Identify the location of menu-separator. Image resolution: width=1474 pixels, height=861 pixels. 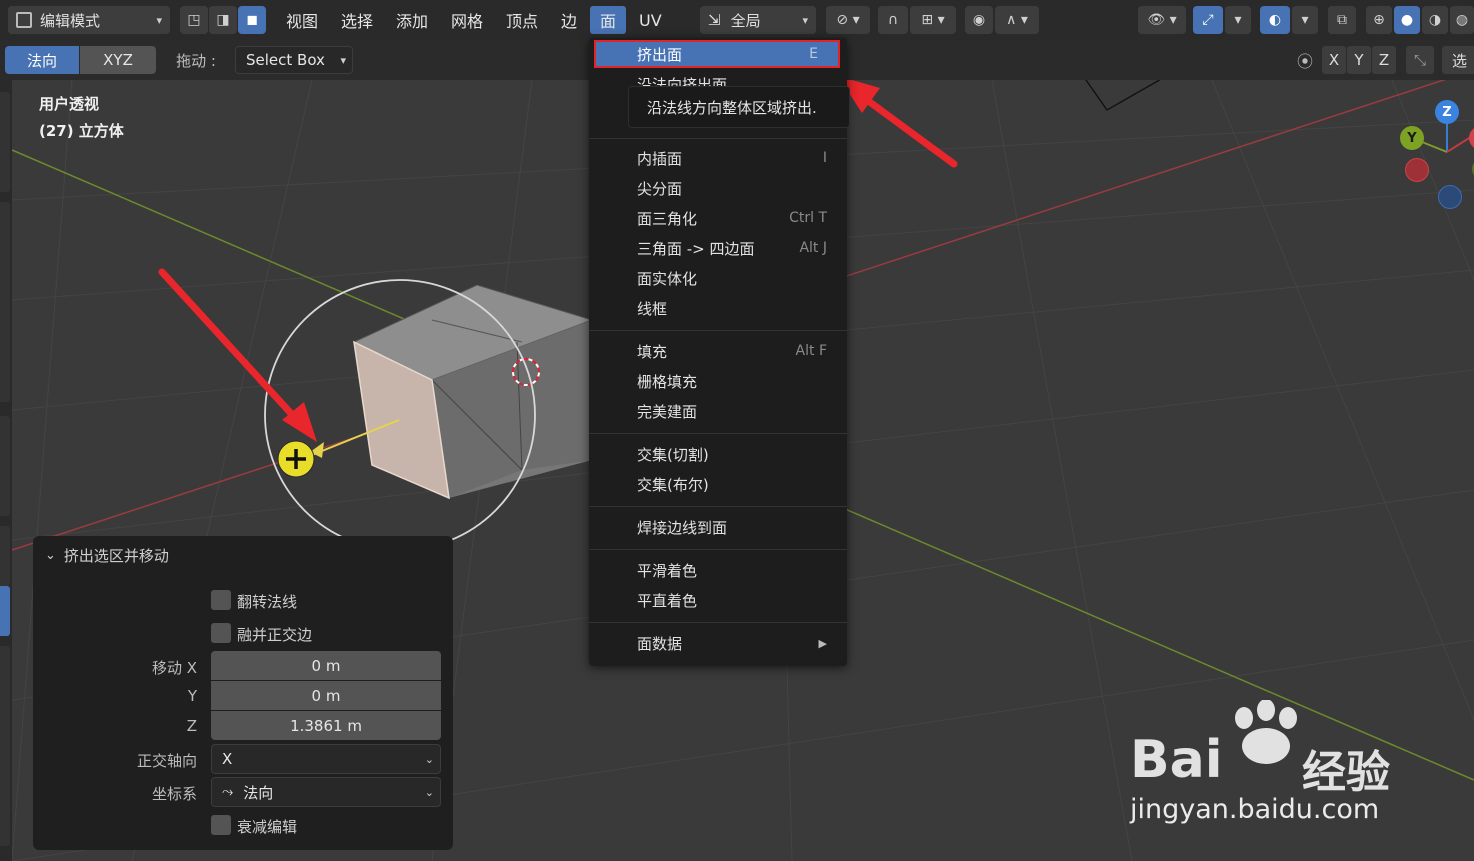
(718, 506).